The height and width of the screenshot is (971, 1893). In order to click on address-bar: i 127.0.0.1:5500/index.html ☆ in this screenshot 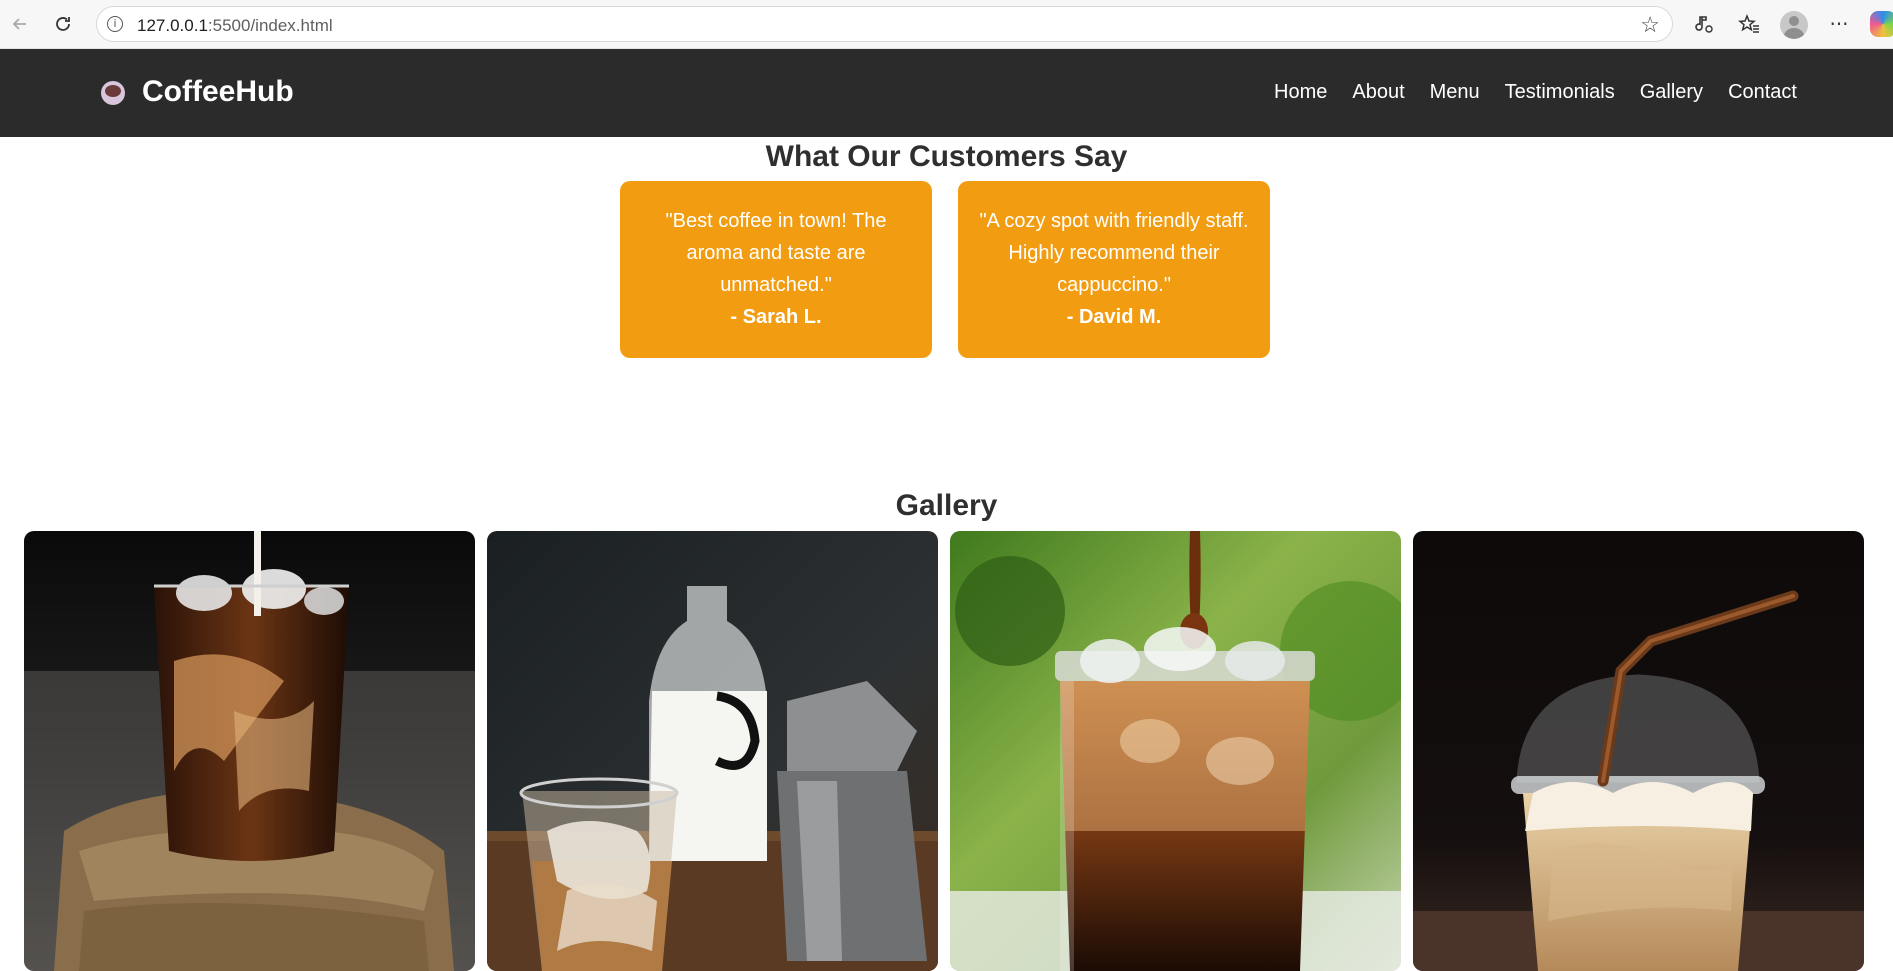, I will do `click(884, 24)`.